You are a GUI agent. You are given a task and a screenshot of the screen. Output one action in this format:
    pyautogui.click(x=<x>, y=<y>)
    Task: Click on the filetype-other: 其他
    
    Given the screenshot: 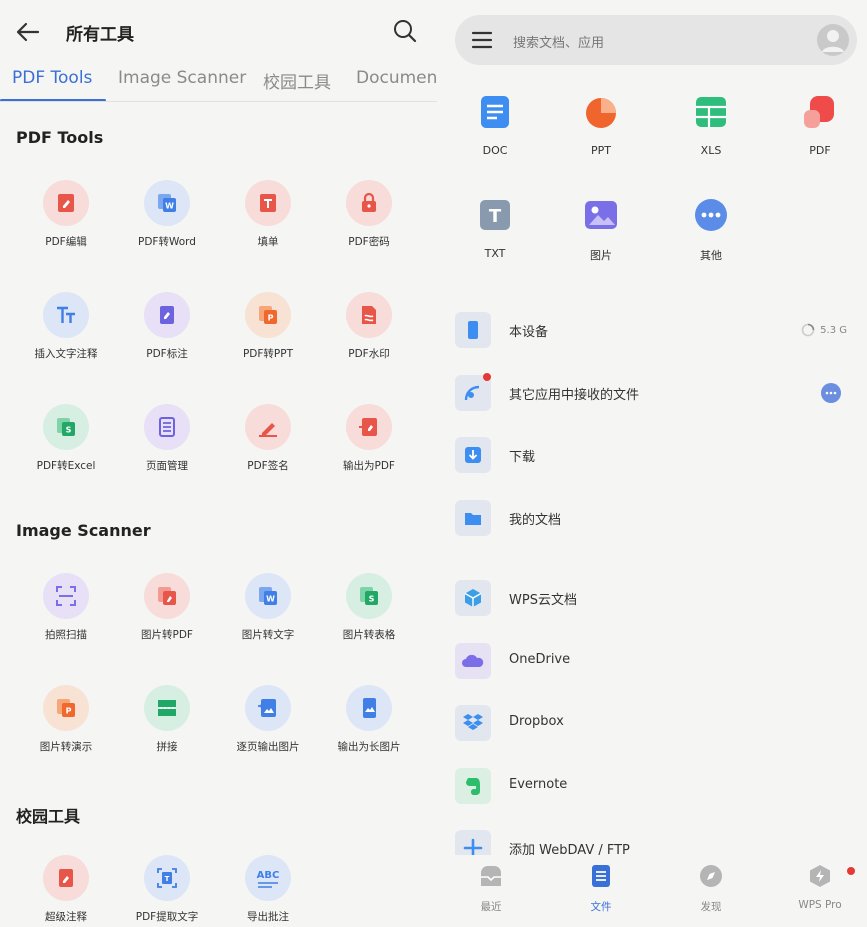 What is the action you would take?
    pyautogui.click(x=711, y=229)
    